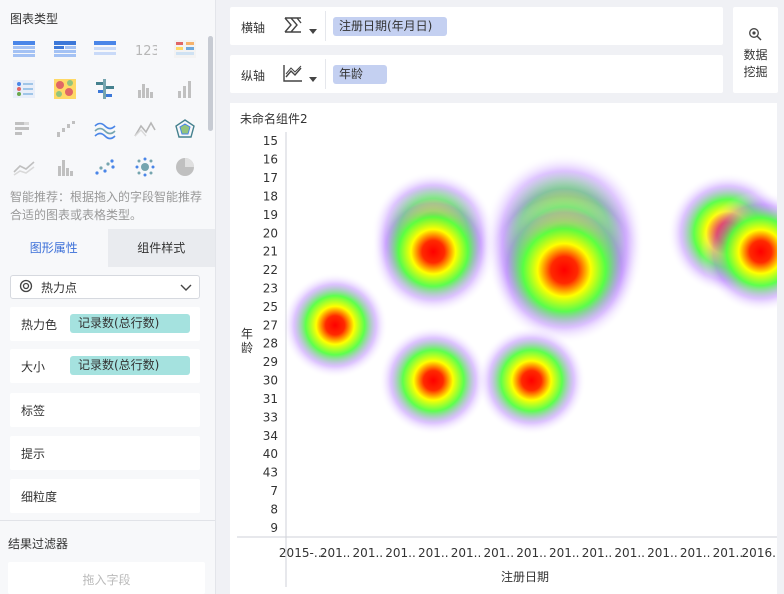 This screenshot has width=784, height=594. I want to click on y-tick-label: 30, so click(270, 381).